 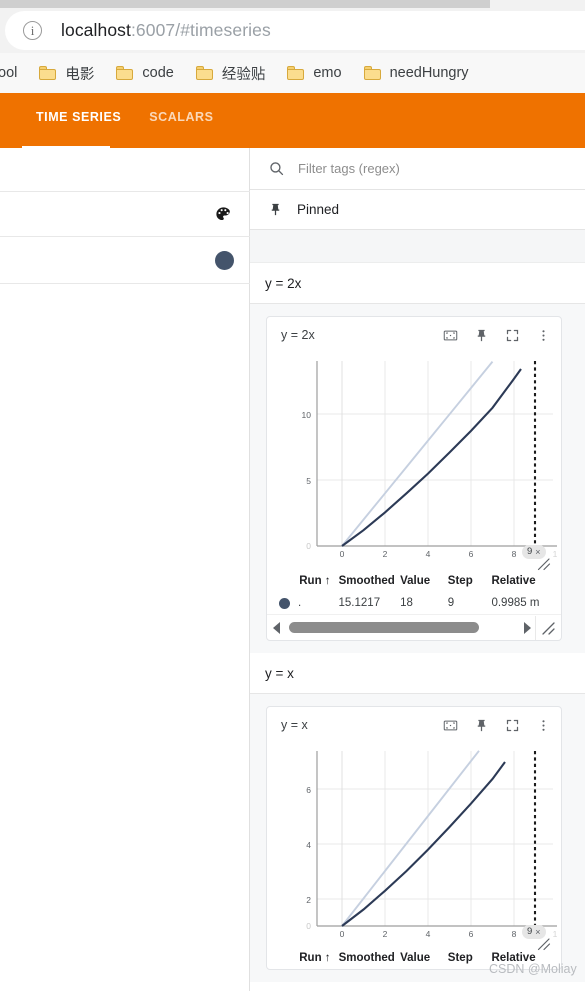 What do you see at coordinates (429, 73) in the screenshot?
I see `bookmark-label: needHungry` at bounding box center [429, 73].